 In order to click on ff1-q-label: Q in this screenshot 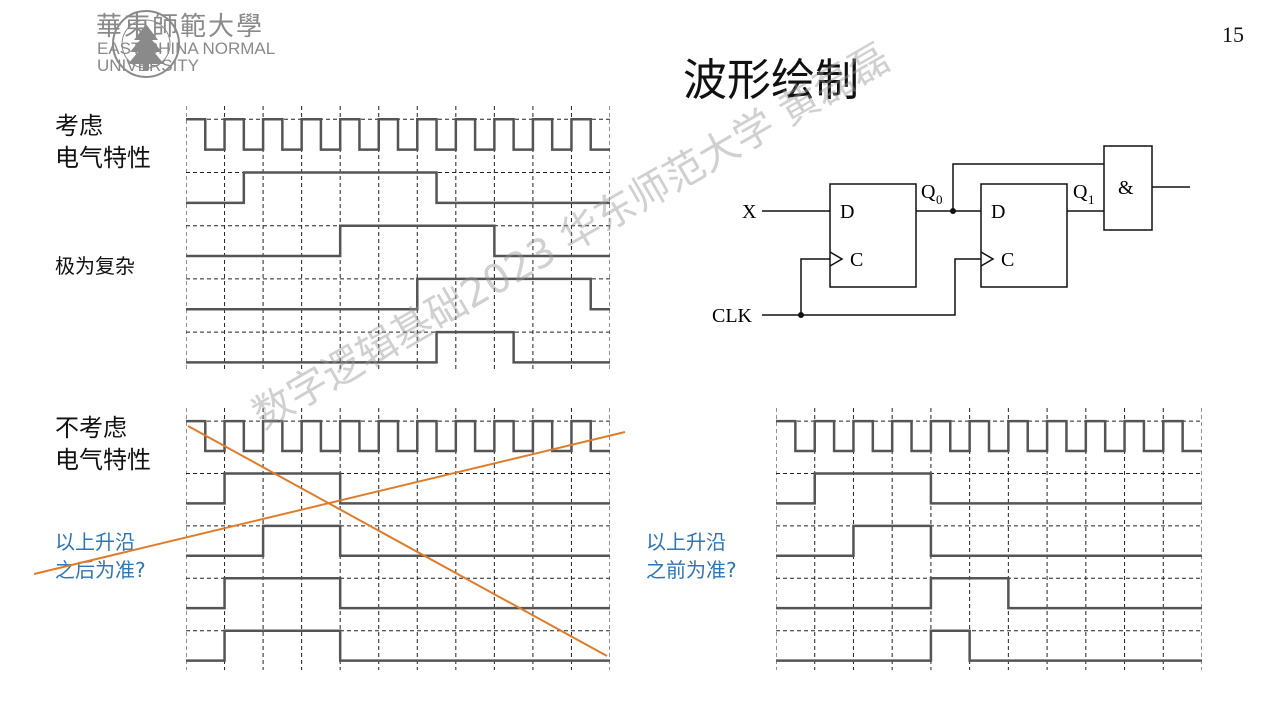, I will do `click(928, 192)`.